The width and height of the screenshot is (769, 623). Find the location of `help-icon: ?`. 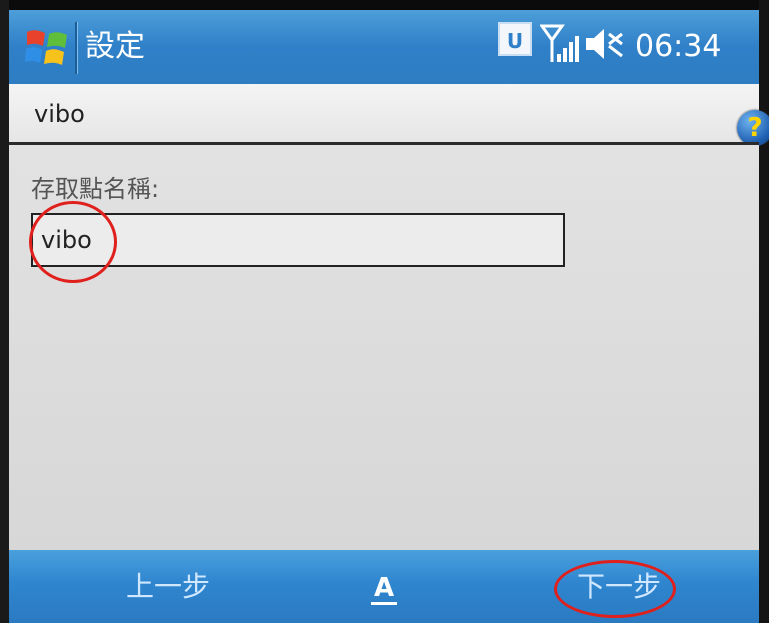

help-icon: ? is located at coordinates (753, 128).